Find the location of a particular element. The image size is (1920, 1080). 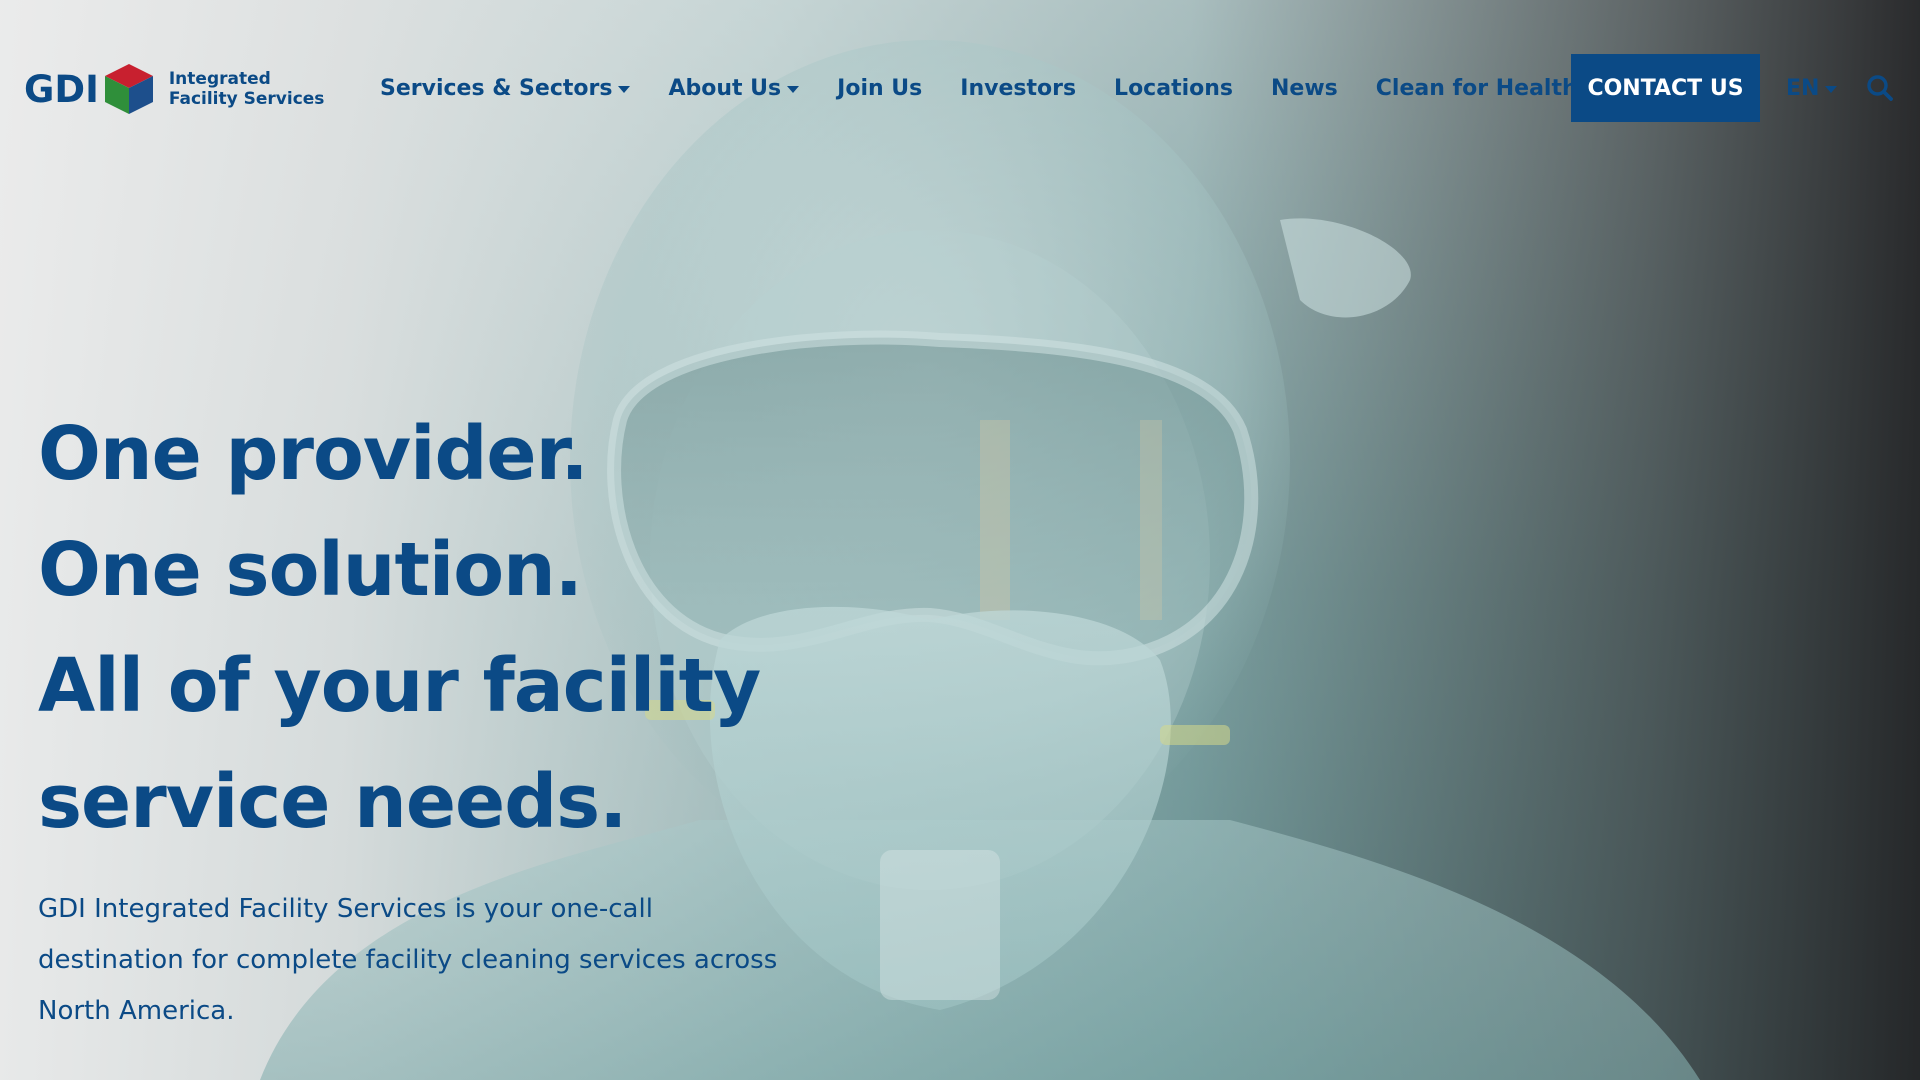

language-selector: EN is located at coordinates (1812, 88).